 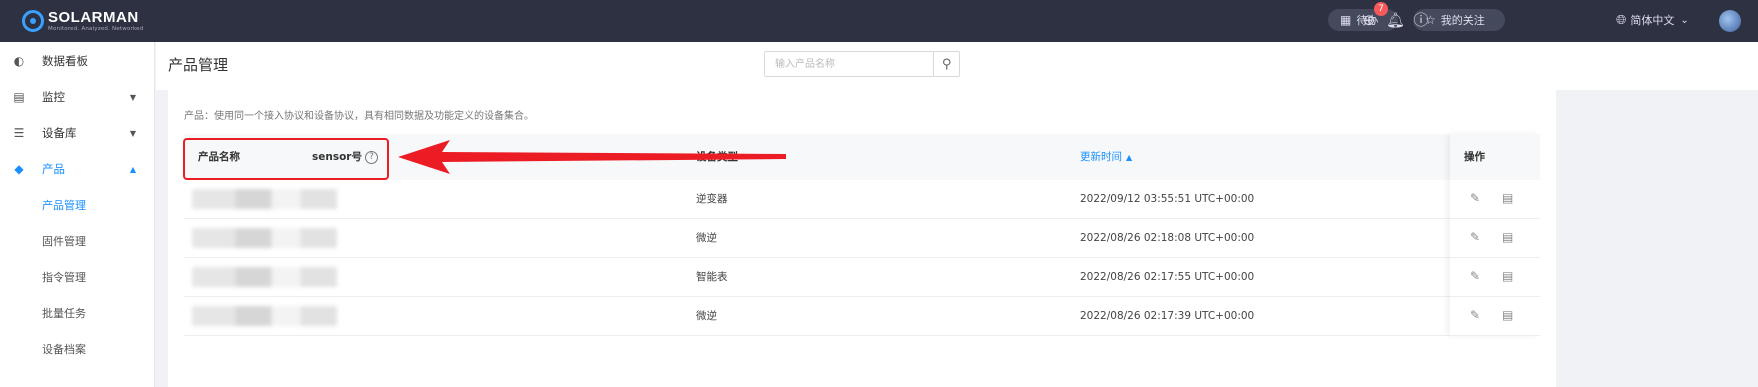 I want to click on updated-time-cell: 2022/08/26 02:18:08 UTC+00:00, so click(x=1167, y=238).